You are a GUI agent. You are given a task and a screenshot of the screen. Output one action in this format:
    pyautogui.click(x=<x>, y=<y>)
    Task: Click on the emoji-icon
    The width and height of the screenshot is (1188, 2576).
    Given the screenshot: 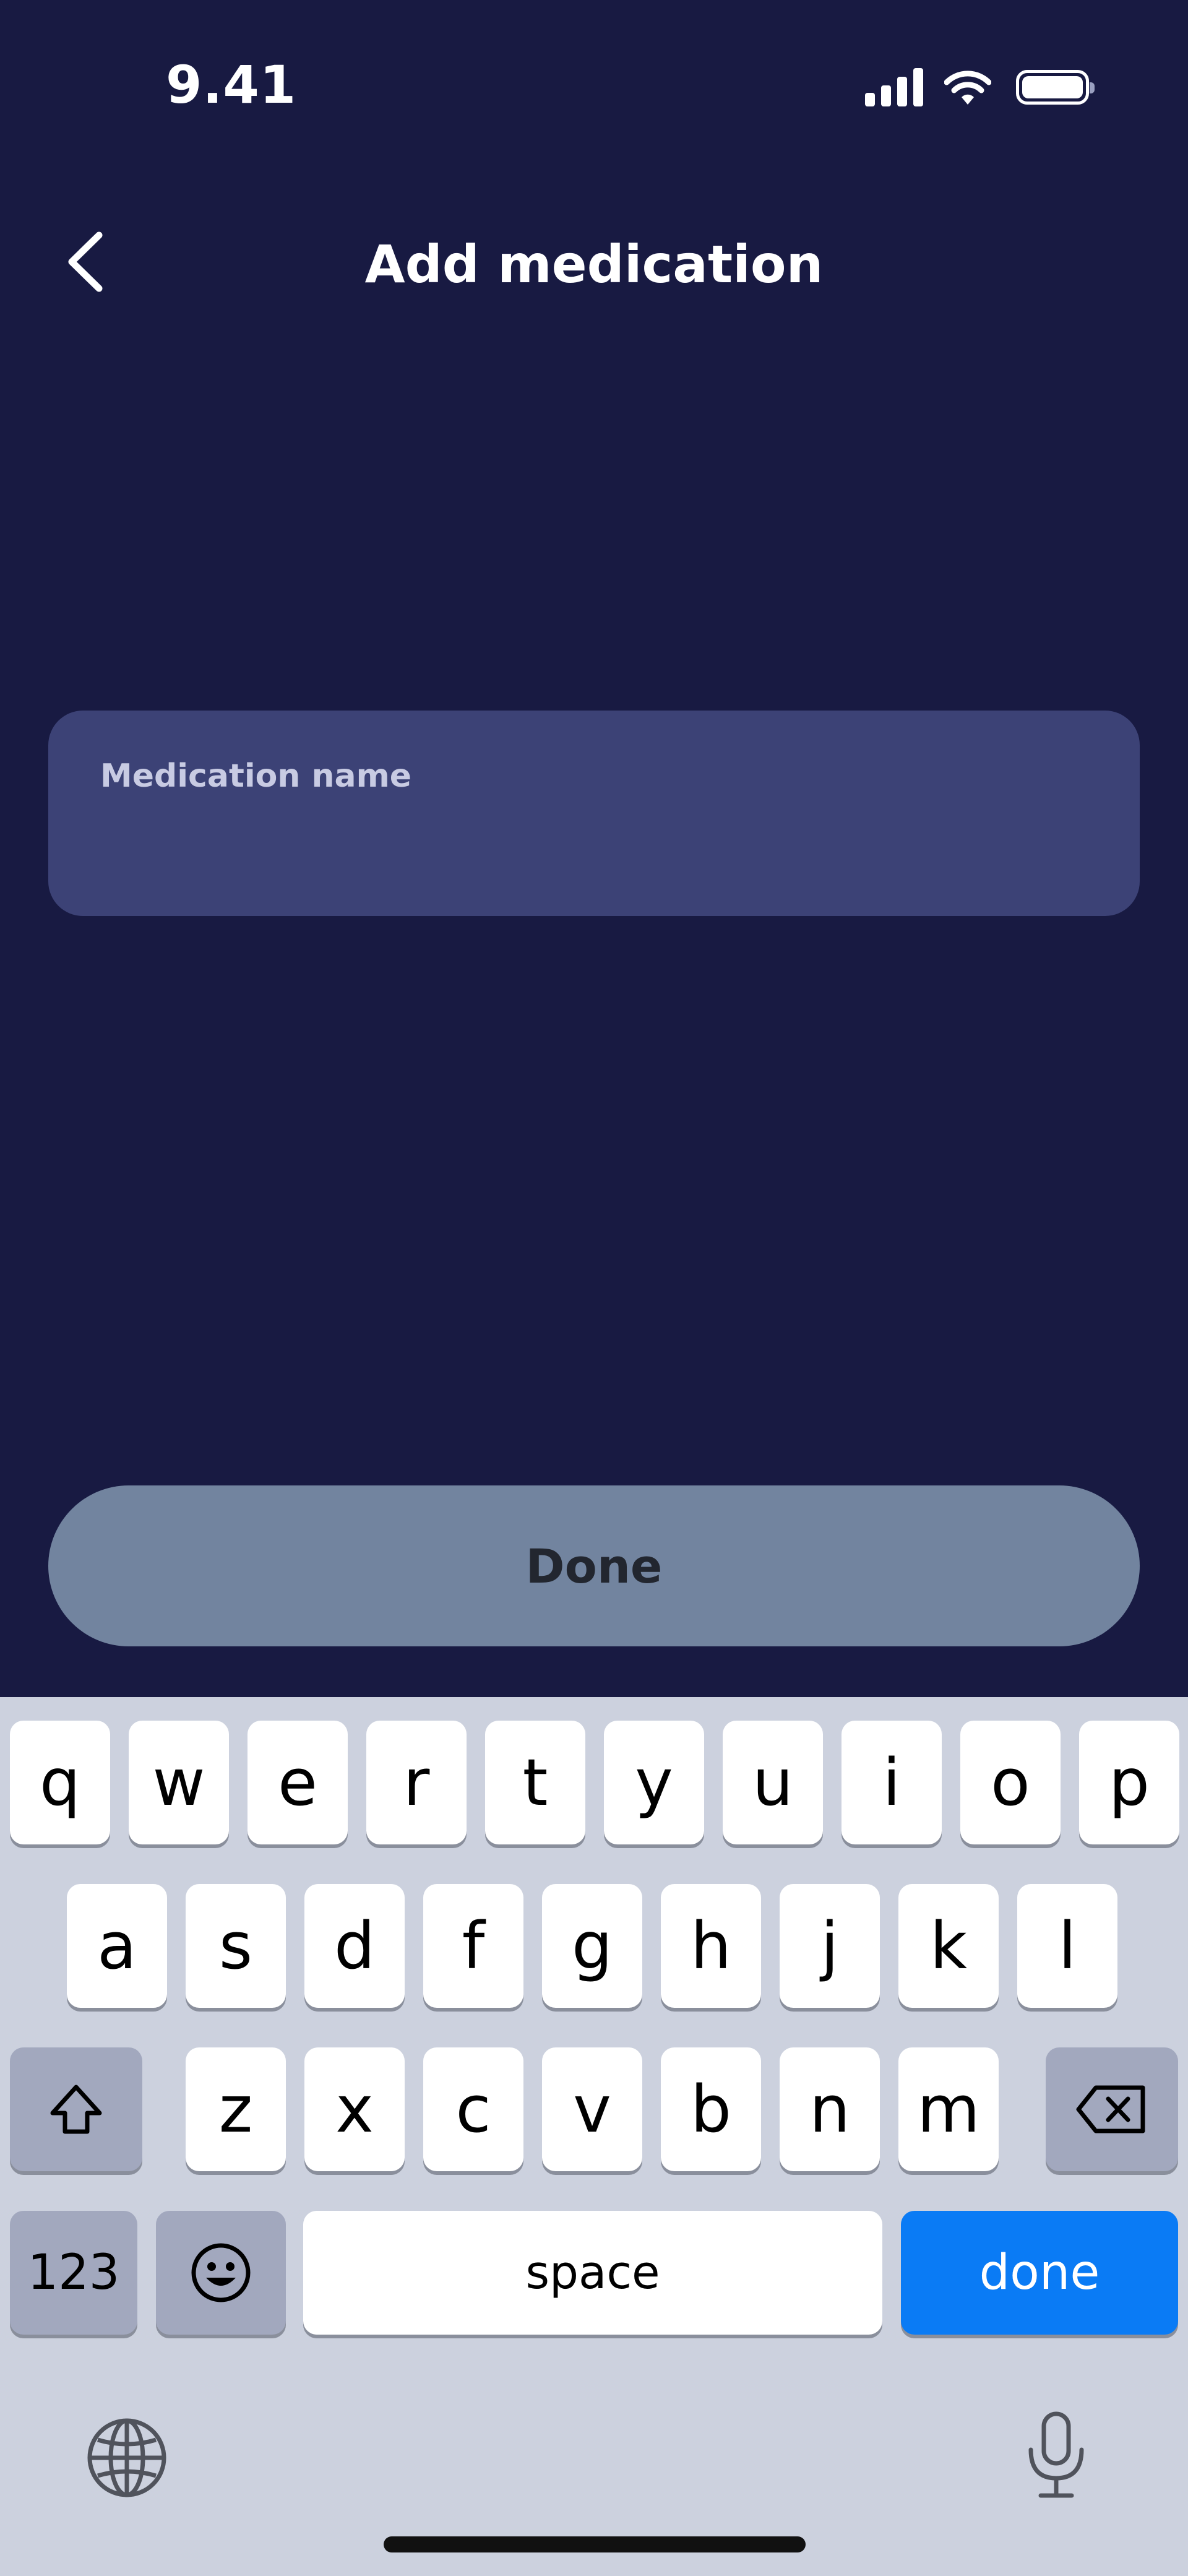 What is the action you would take?
    pyautogui.click(x=221, y=2272)
    